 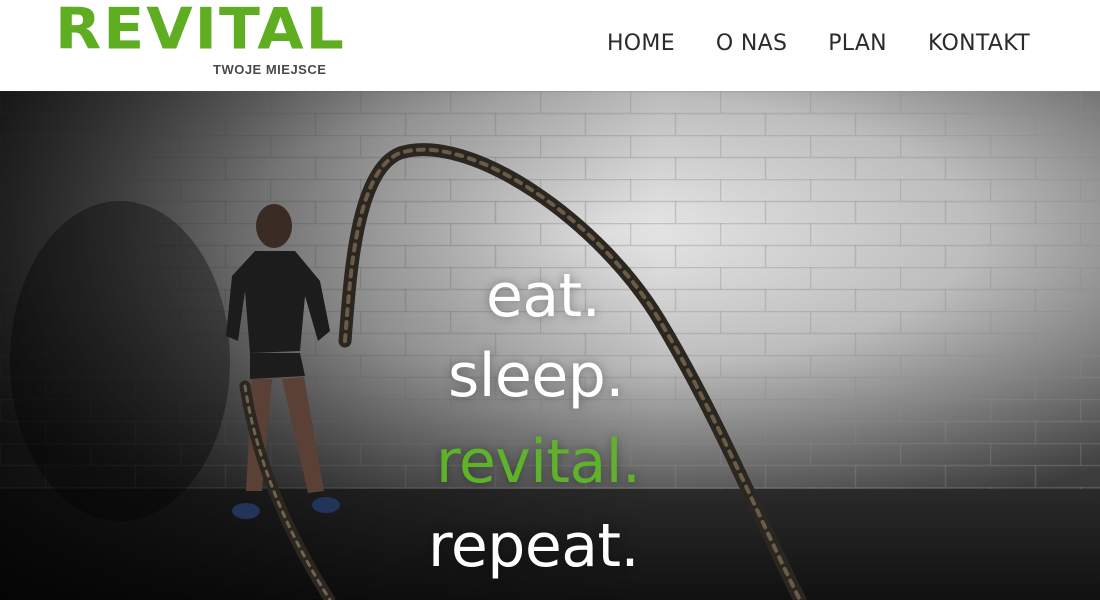 I want to click on tagline-line-revital: revital., so click(x=538, y=462).